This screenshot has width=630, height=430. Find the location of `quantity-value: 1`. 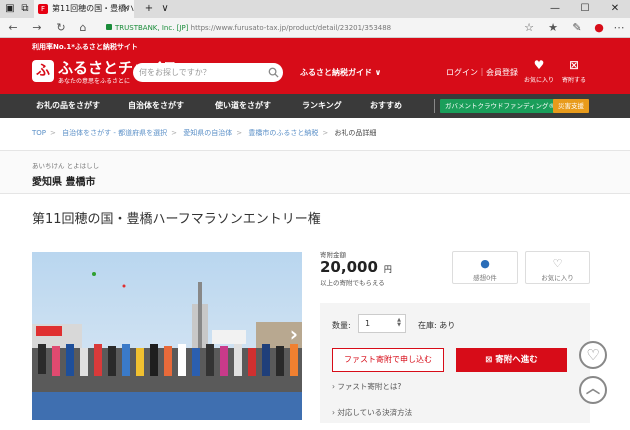

quantity-value: 1 is located at coordinates (368, 323).